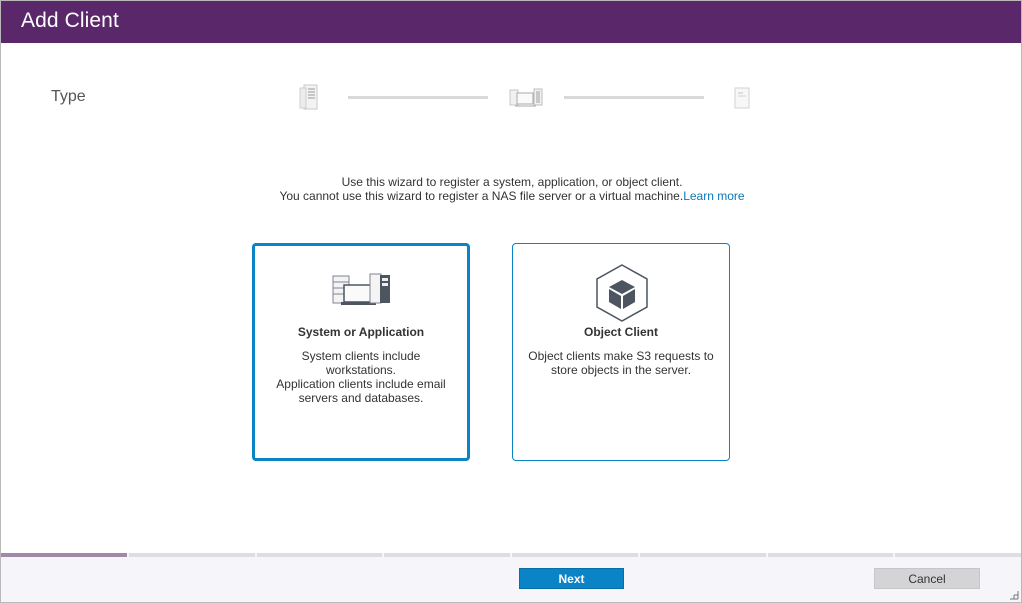 This screenshot has height=603, width=1022. What do you see at coordinates (621, 356) in the screenshot?
I see `card-desc-line: Object clients make S3 requests to` at bounding box center [621, 356].